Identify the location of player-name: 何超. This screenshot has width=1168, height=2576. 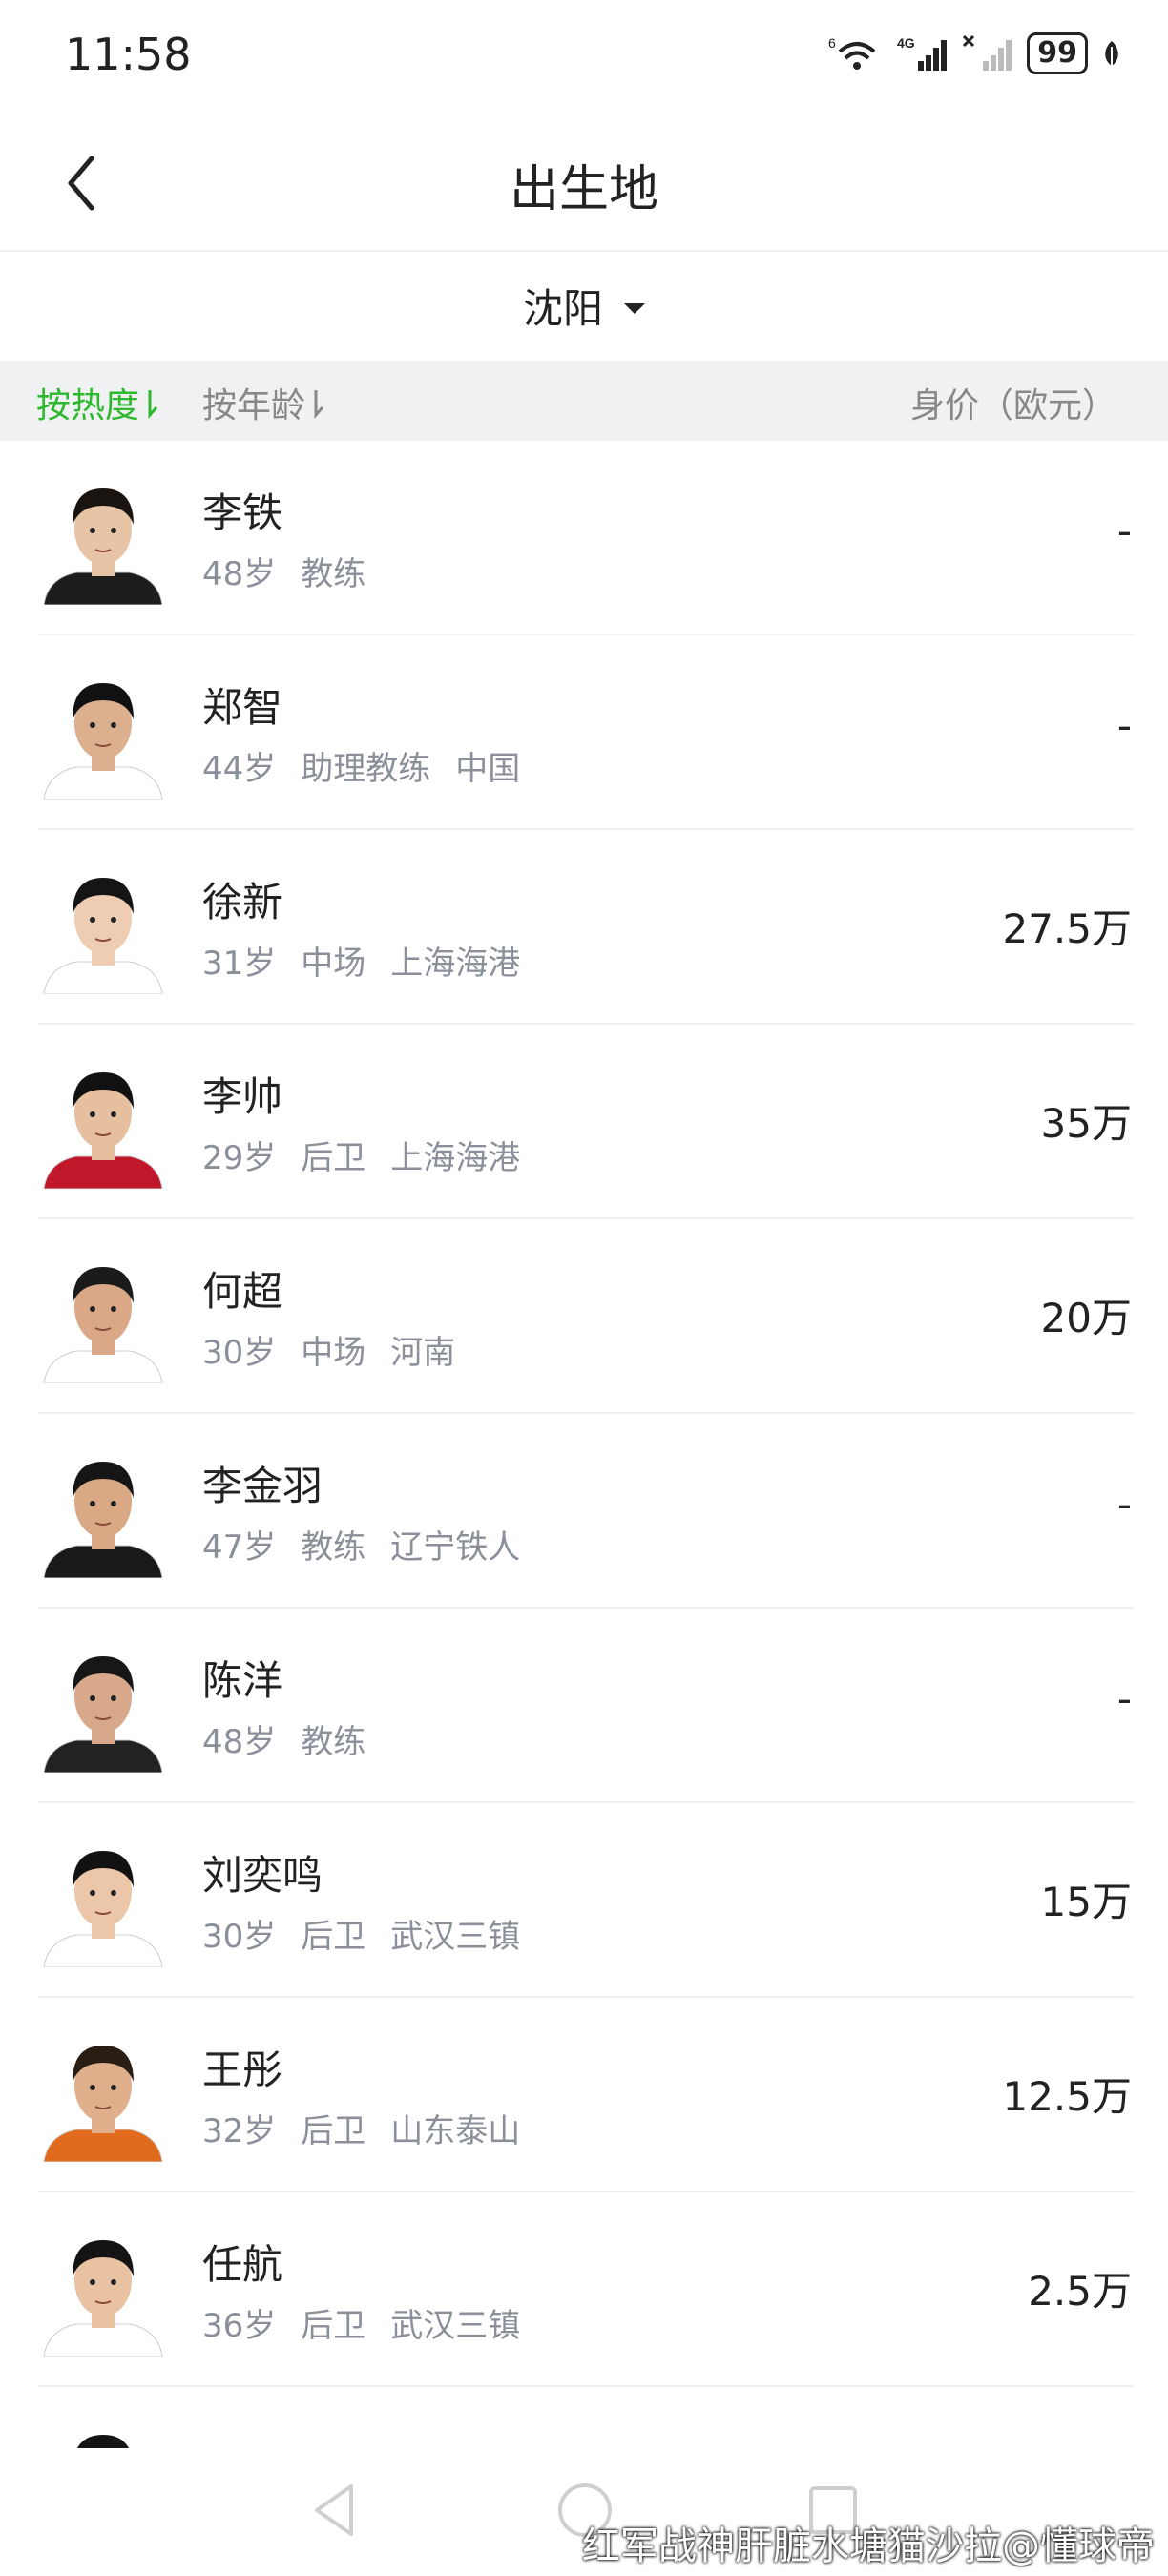
(243, 1291).